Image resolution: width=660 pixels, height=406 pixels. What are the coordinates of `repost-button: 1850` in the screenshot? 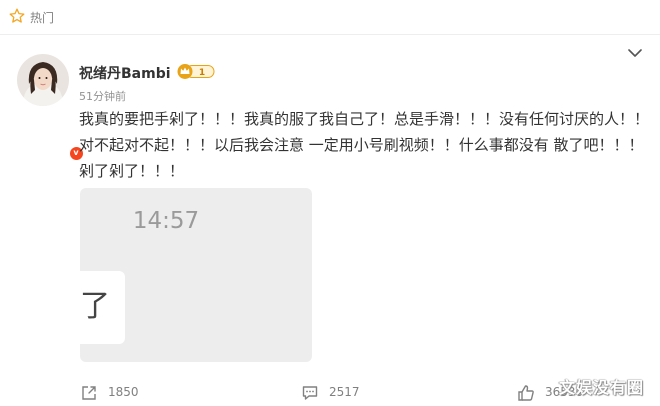 It's located at (115, 393).